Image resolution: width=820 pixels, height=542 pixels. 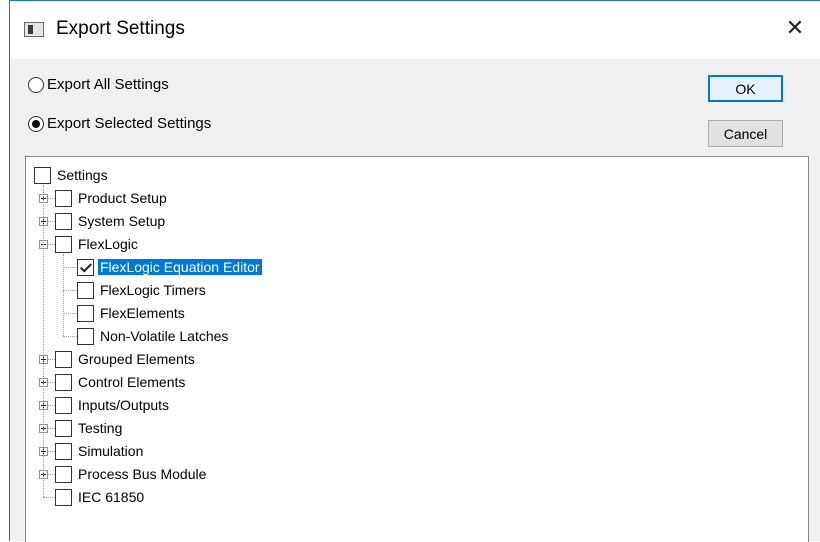 I want to click on tree-node-non-volatile-latches: Non-Volatile Latches, so click(x=153, y=336).